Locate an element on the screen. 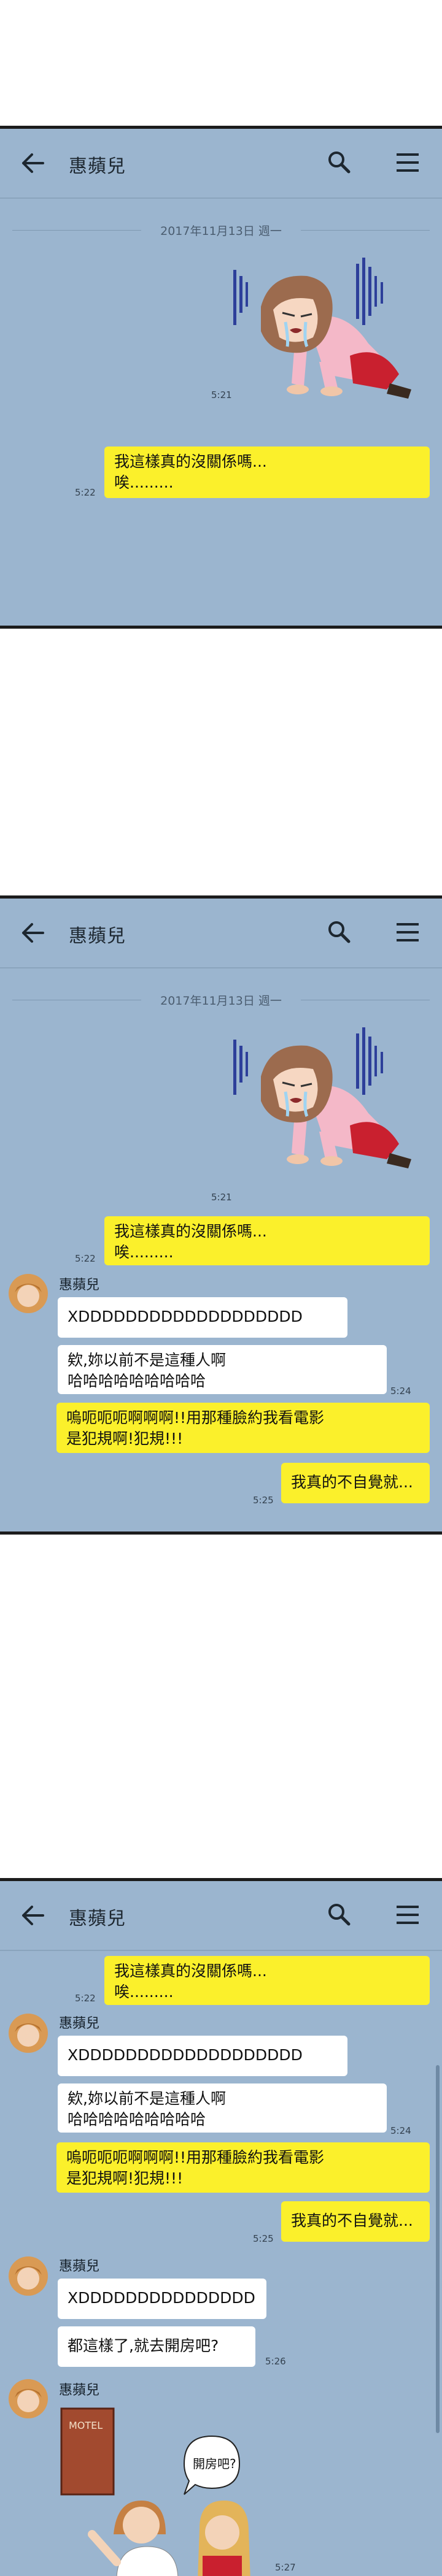 The width and height of the screenshot is (442, 2576). their-message-bubble: 都這樣了,就去開房吧? is located at coordinates (156, 2346).